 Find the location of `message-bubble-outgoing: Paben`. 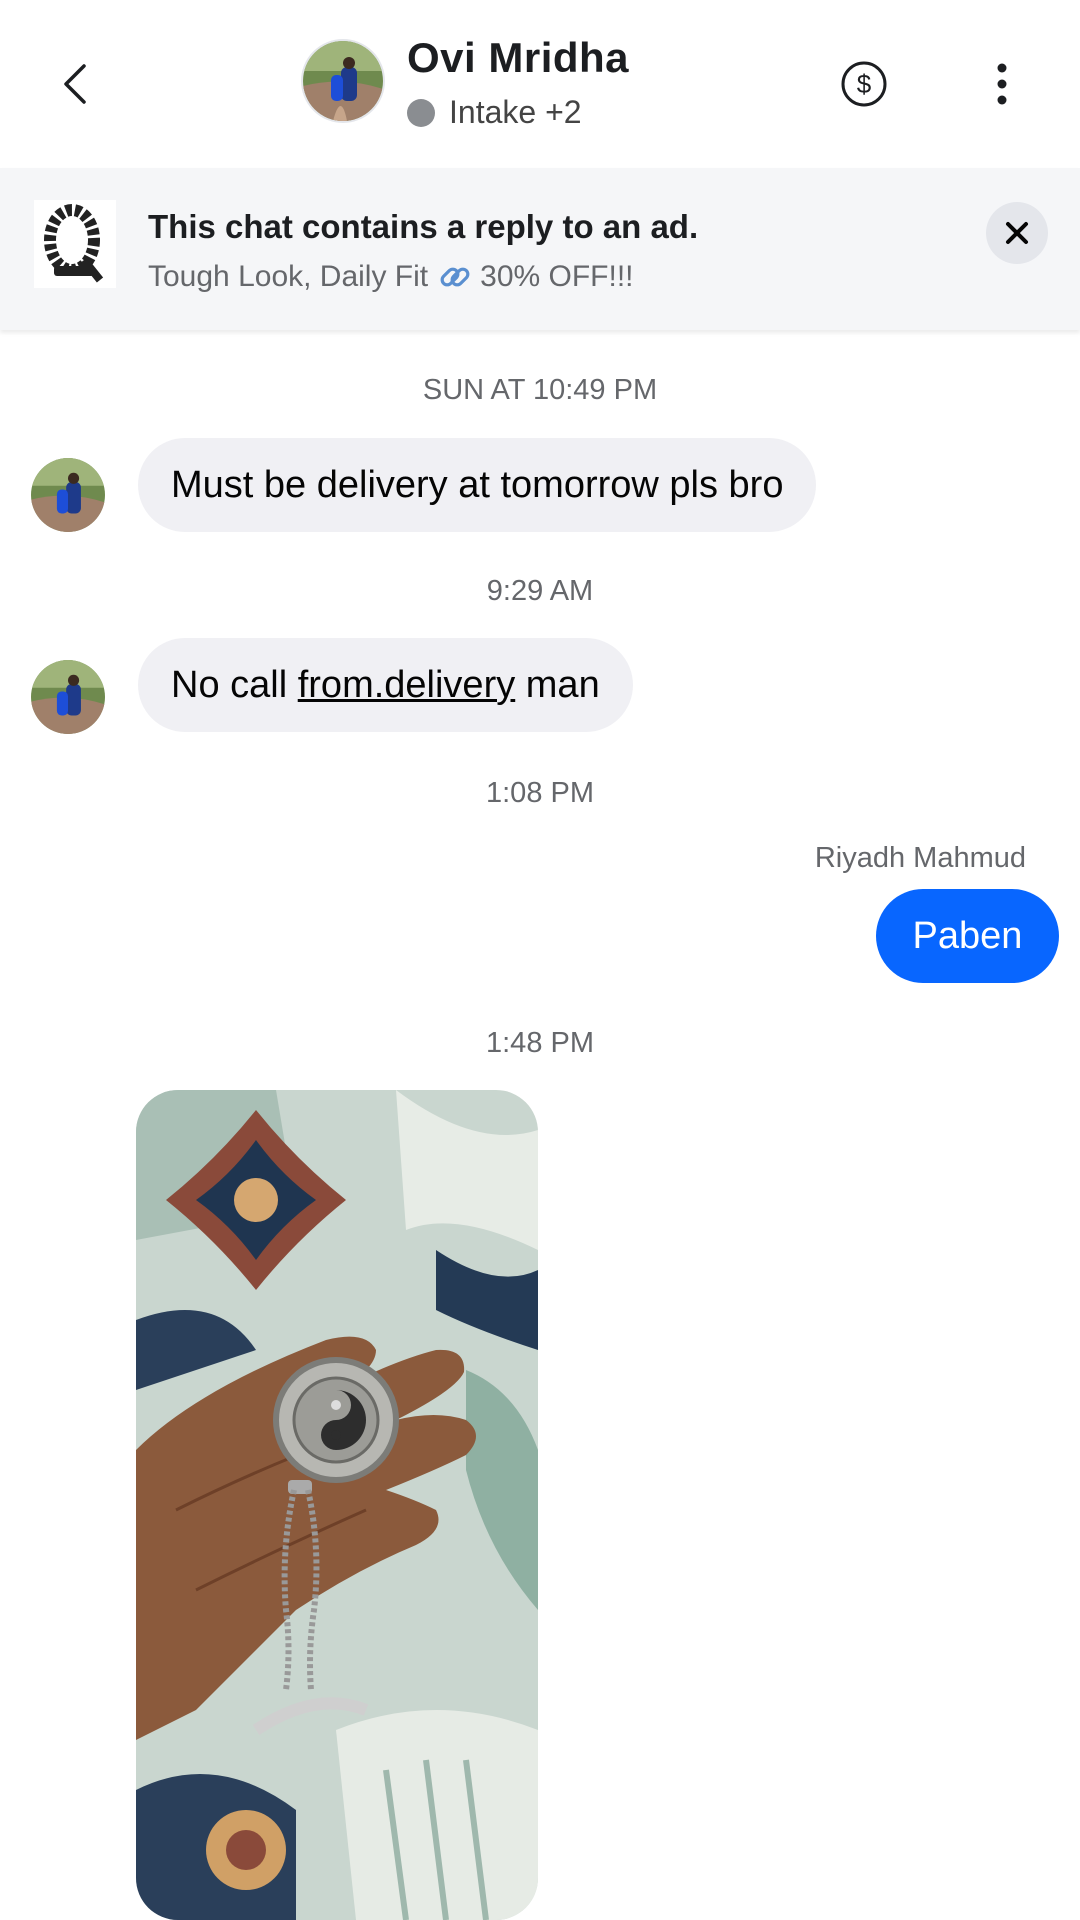

message-bubble-outgoing: Paben is located at coordinates (967, 936).